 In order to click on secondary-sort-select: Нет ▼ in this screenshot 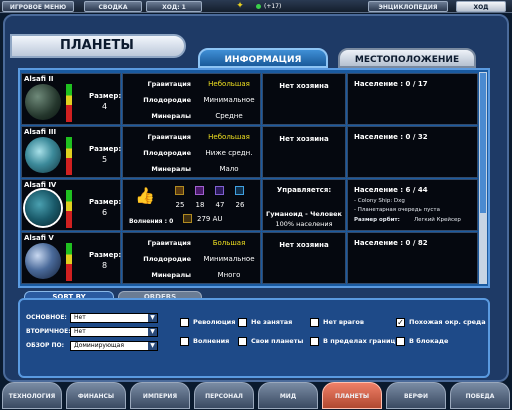, I will do `click(114, 332)`.